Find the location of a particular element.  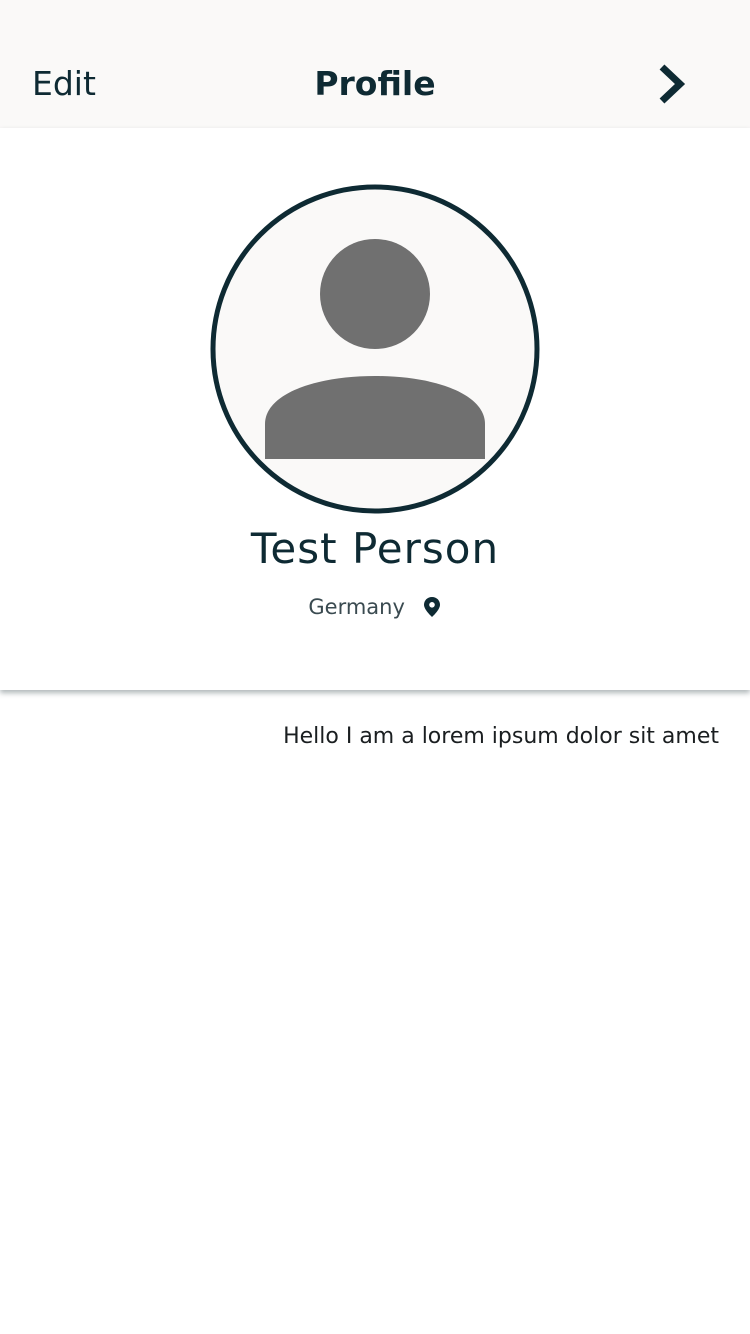

profile-bio: Hello I am a lorem ipsum dolor sit amet is located at coordinates (501, 736).